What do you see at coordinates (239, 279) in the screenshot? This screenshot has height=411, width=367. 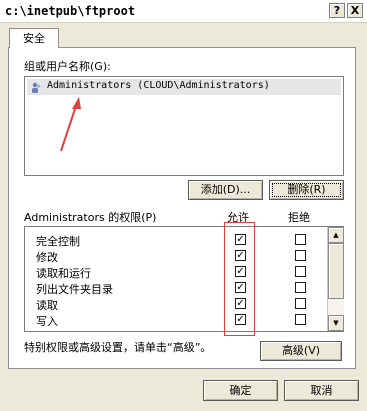 I see `allow-column-highlight` at bounding box center [239, 279].